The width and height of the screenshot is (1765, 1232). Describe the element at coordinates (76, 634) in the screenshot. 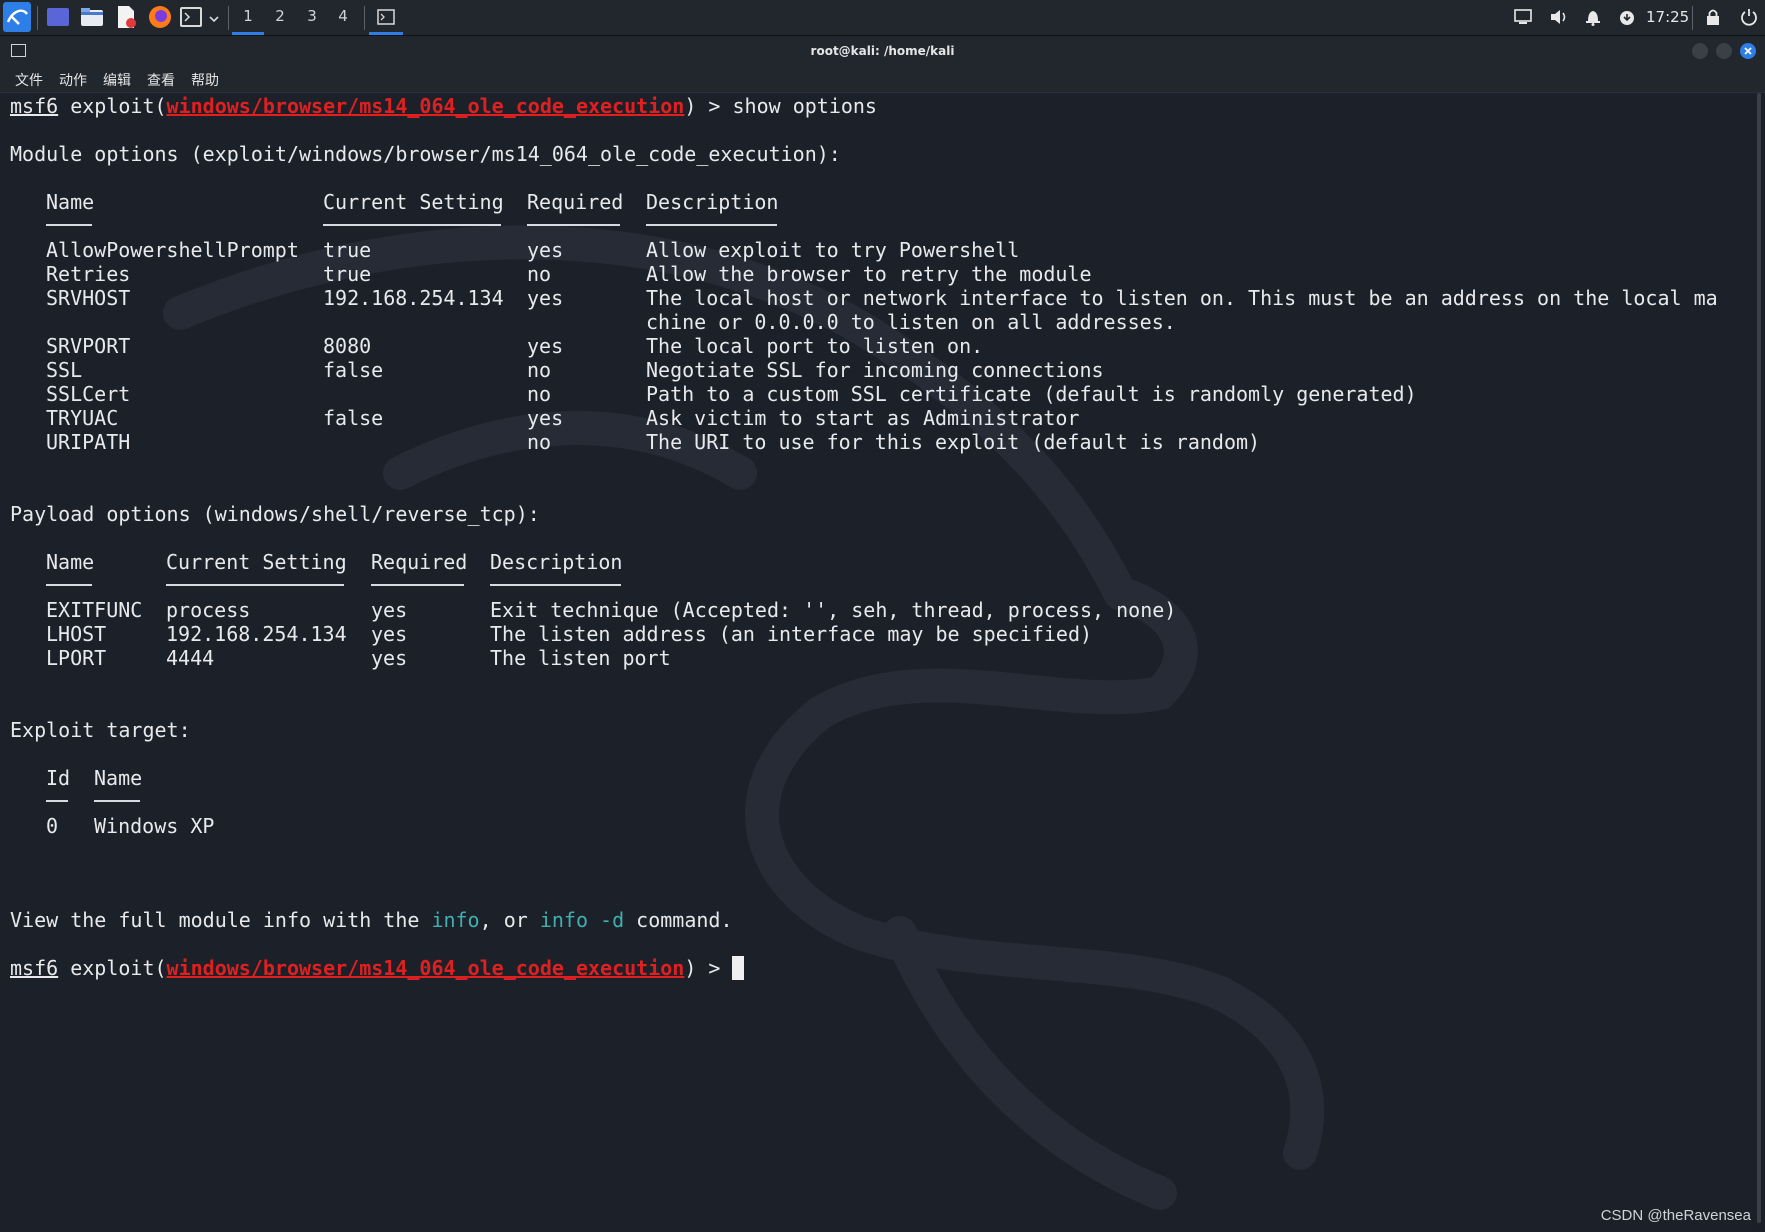

I see `table-cell: LHOST` at that location.